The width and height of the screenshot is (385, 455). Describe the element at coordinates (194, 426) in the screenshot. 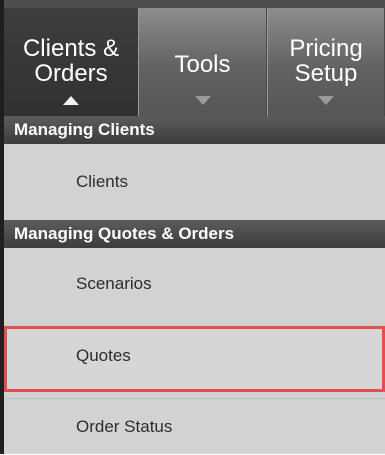

I see `menu-item-order-status: Order Status` at that location.